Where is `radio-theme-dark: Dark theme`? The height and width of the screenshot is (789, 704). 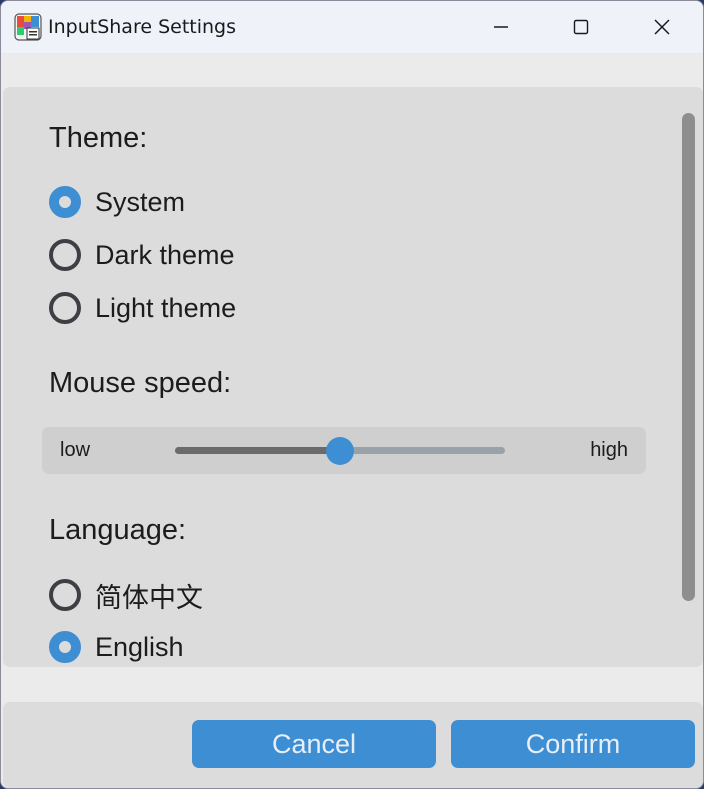 radio-theme-dark: Dark theme is located at coordinates (142, 255).